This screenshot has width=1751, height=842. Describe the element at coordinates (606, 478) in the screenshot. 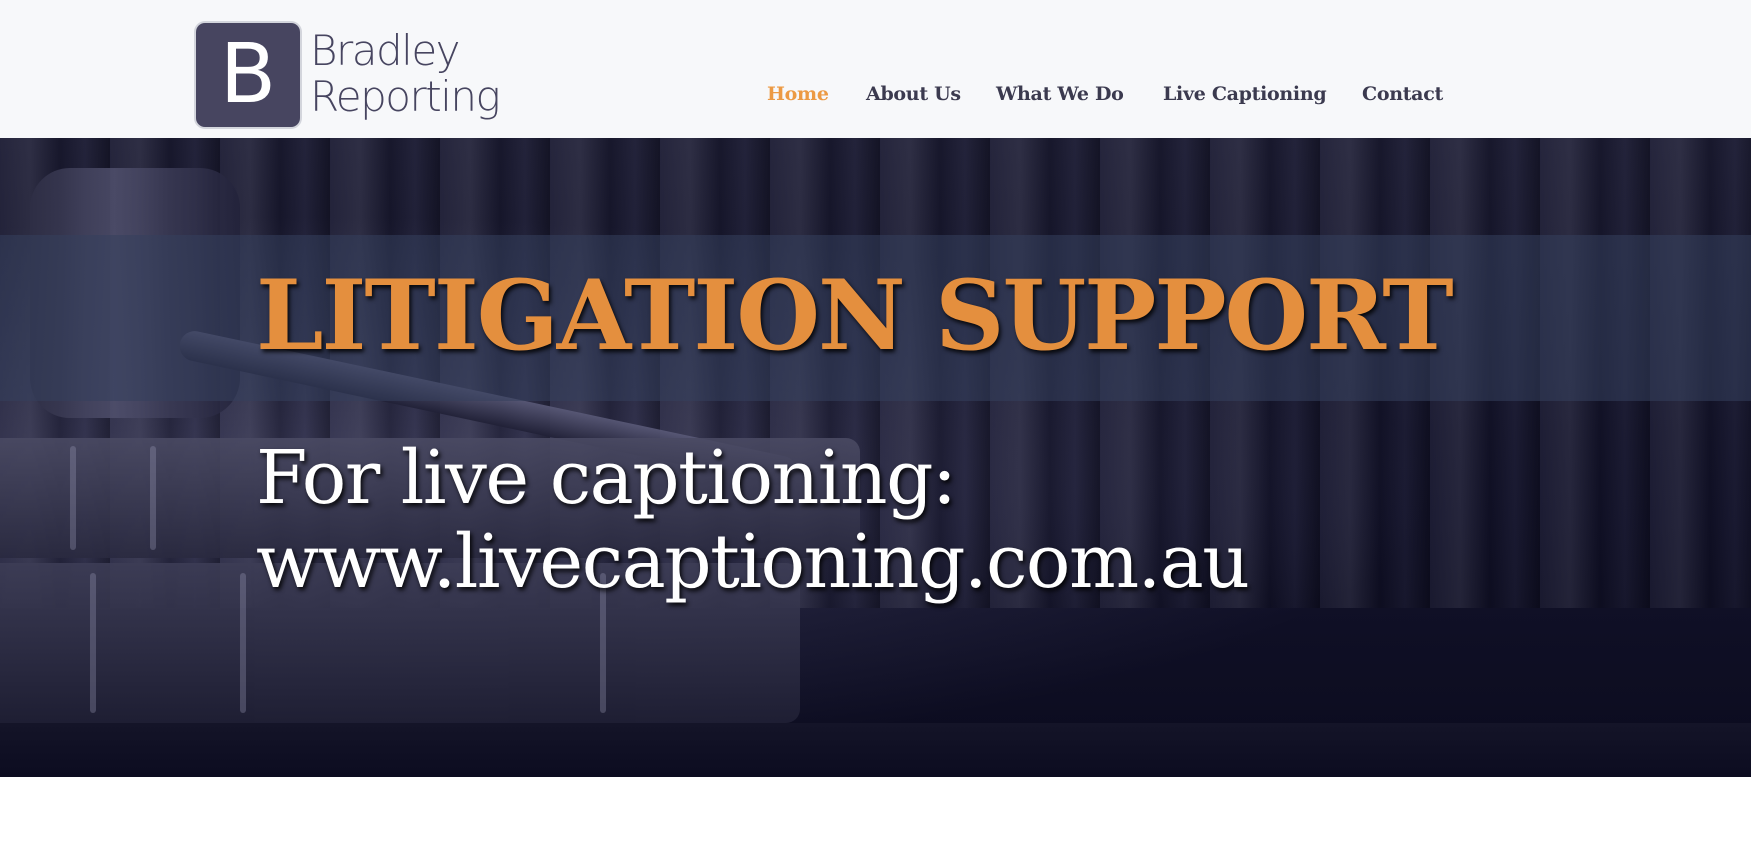

I see `hero-subtitle-line1: For live captioning:` at that location.